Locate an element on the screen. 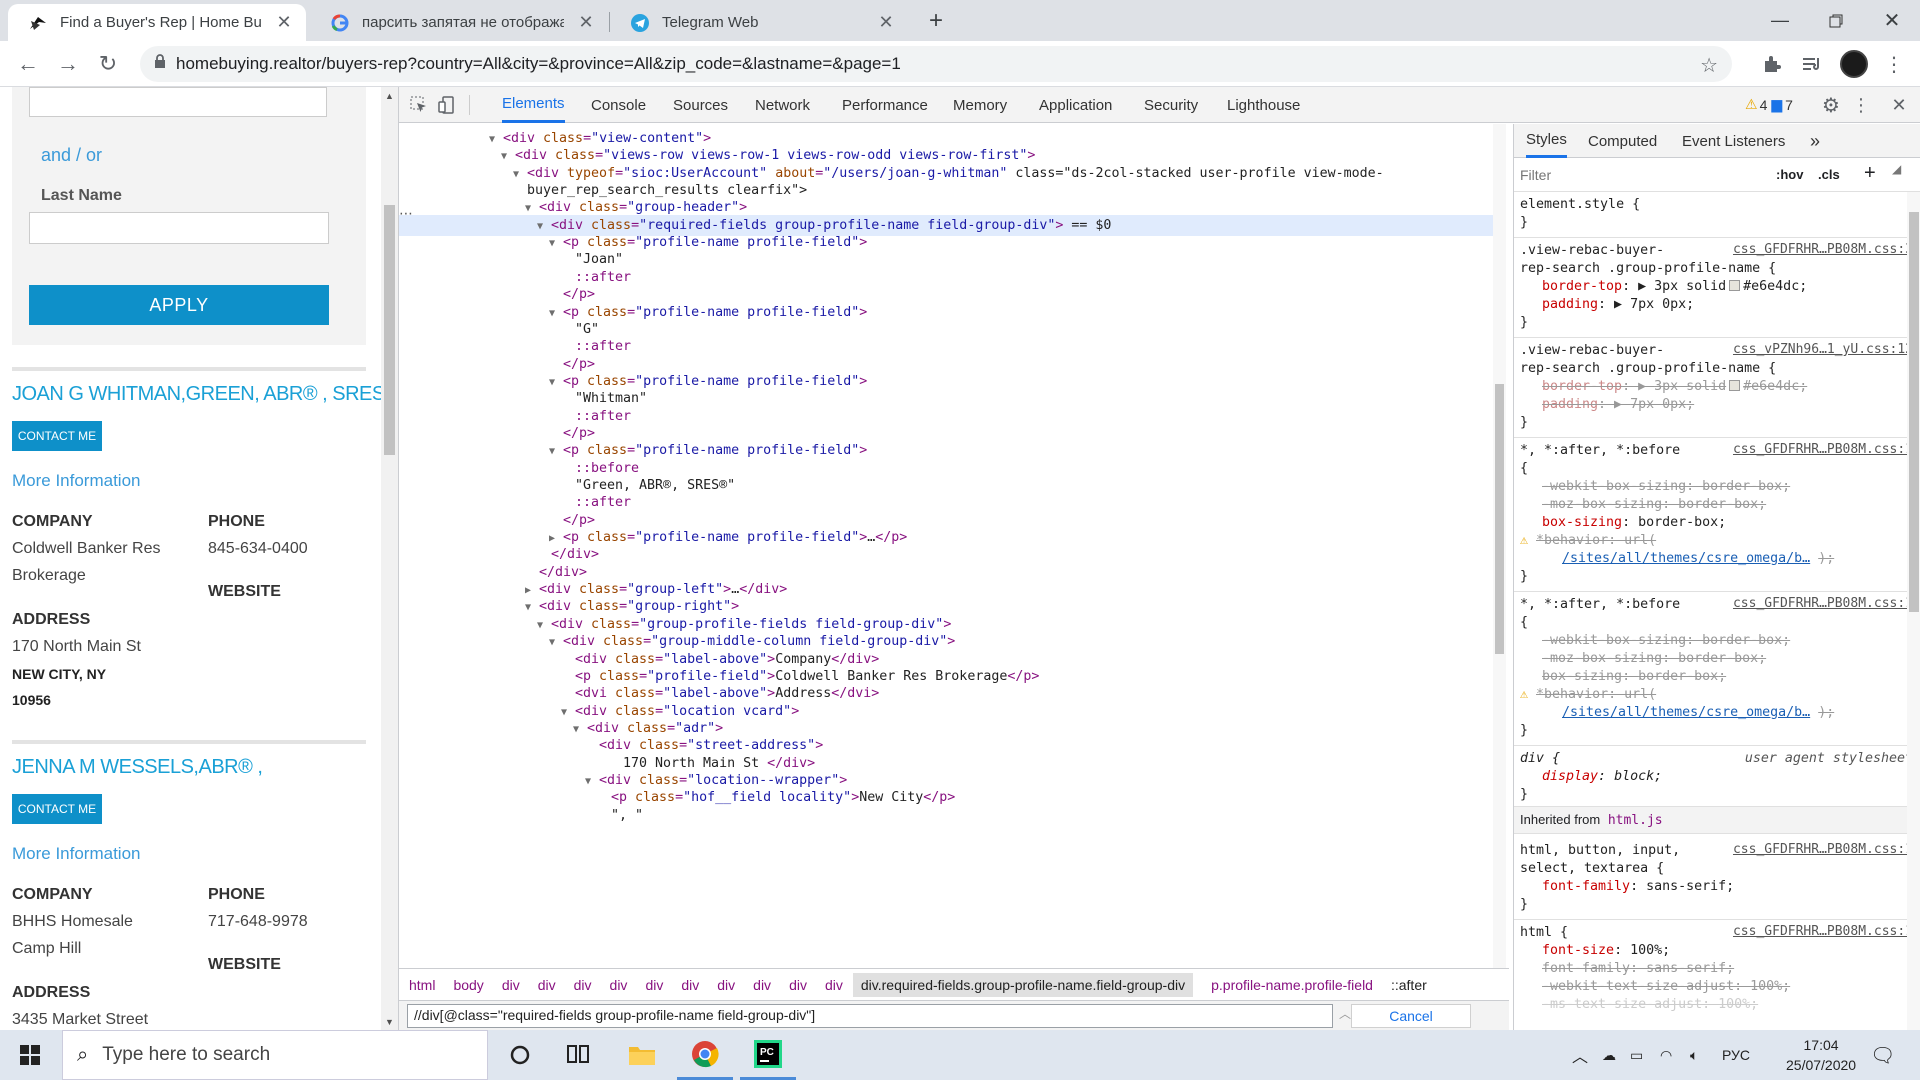 The image size is (1920, 1080). tab-elements: Elements is located at coordinates (533, 105).